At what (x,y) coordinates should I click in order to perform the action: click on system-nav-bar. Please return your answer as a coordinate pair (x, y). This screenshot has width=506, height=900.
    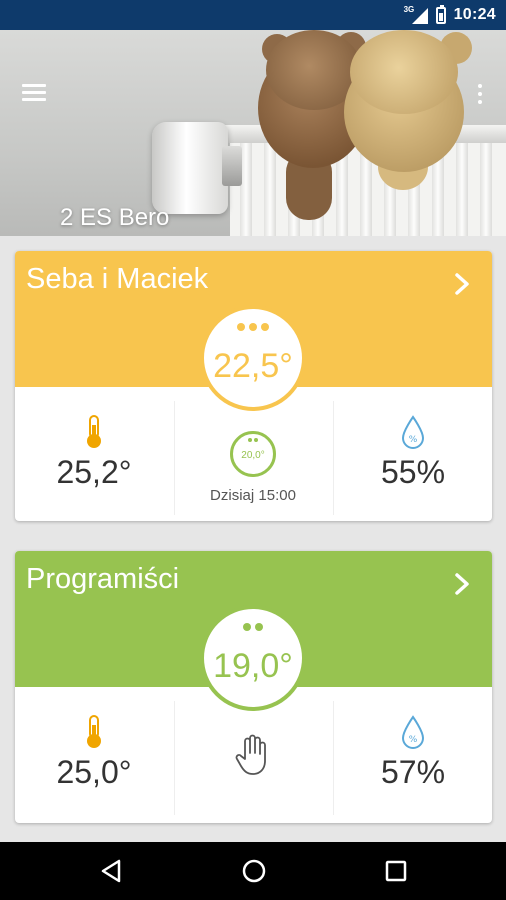
    Looking at the image, I should click on (253, 871).